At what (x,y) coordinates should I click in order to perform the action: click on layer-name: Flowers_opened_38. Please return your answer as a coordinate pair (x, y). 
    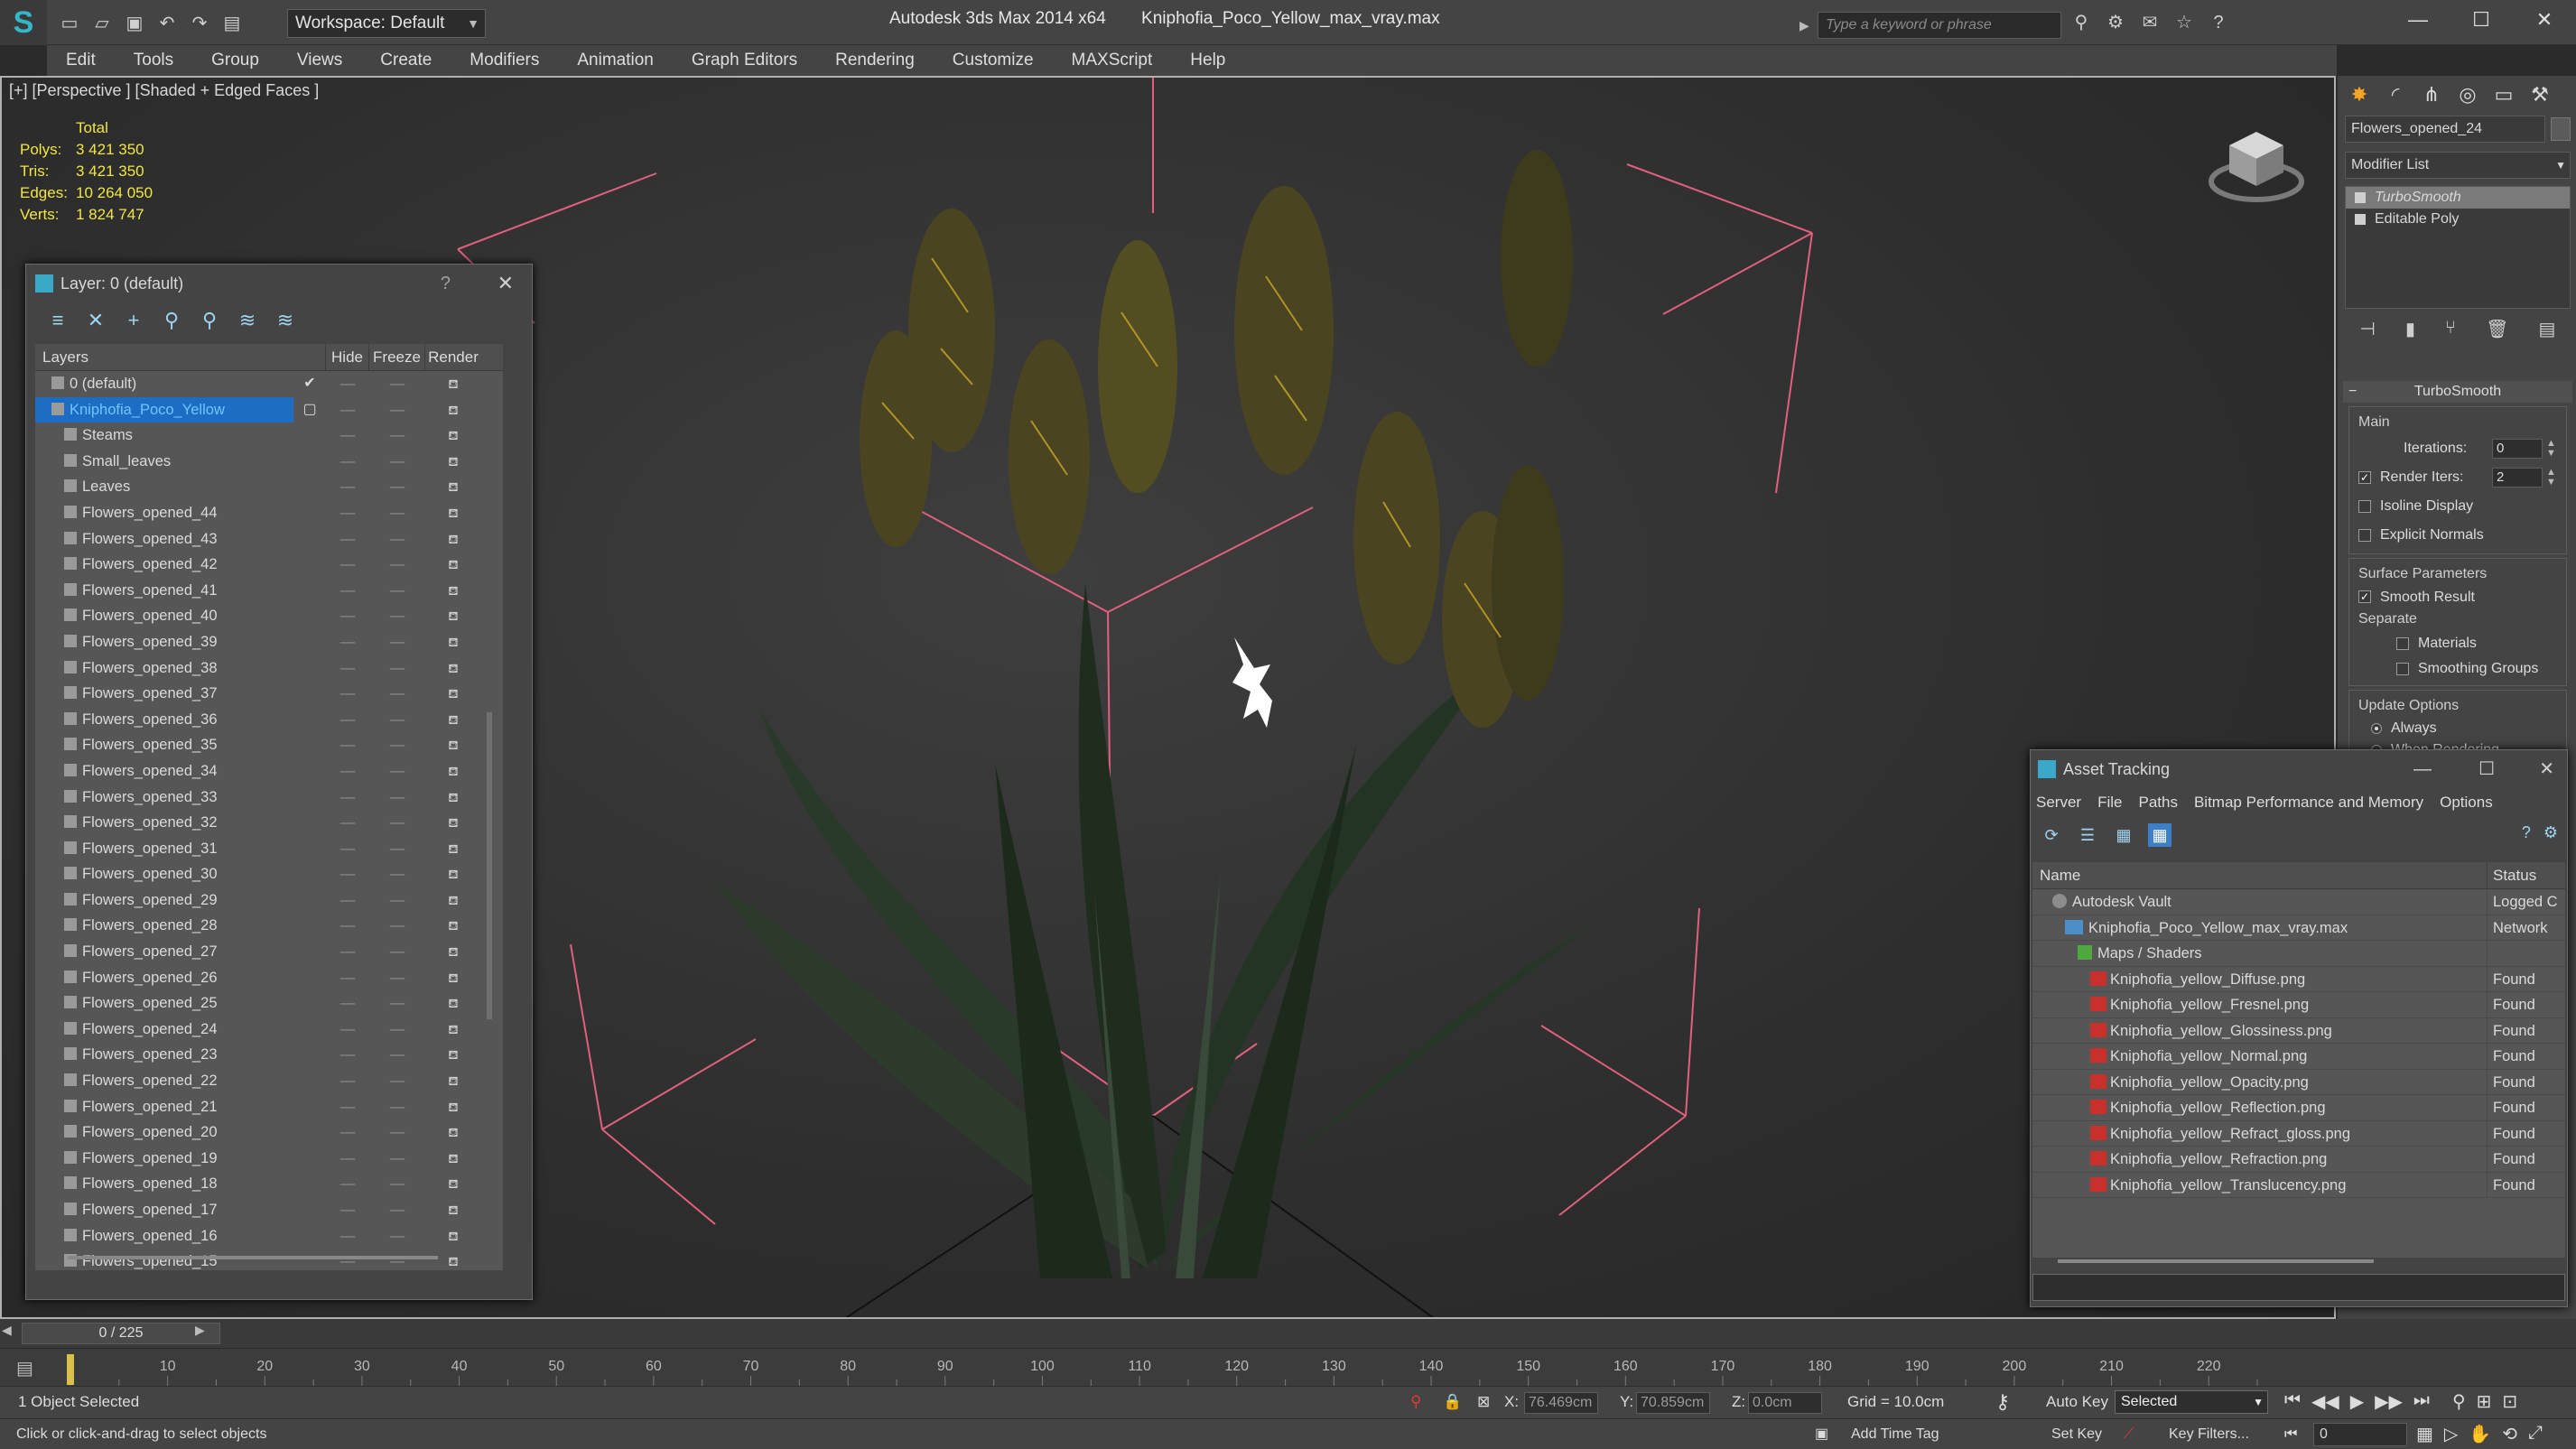
    Looking at the image, I should click on (164, 668).